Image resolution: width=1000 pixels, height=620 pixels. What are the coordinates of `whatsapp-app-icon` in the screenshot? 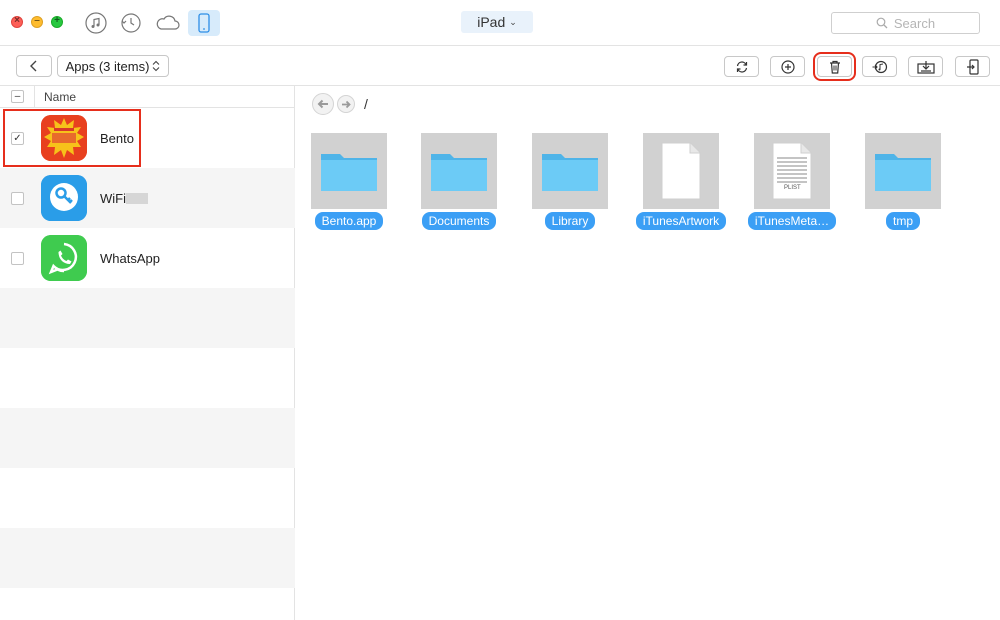 It's located at (64, 258).